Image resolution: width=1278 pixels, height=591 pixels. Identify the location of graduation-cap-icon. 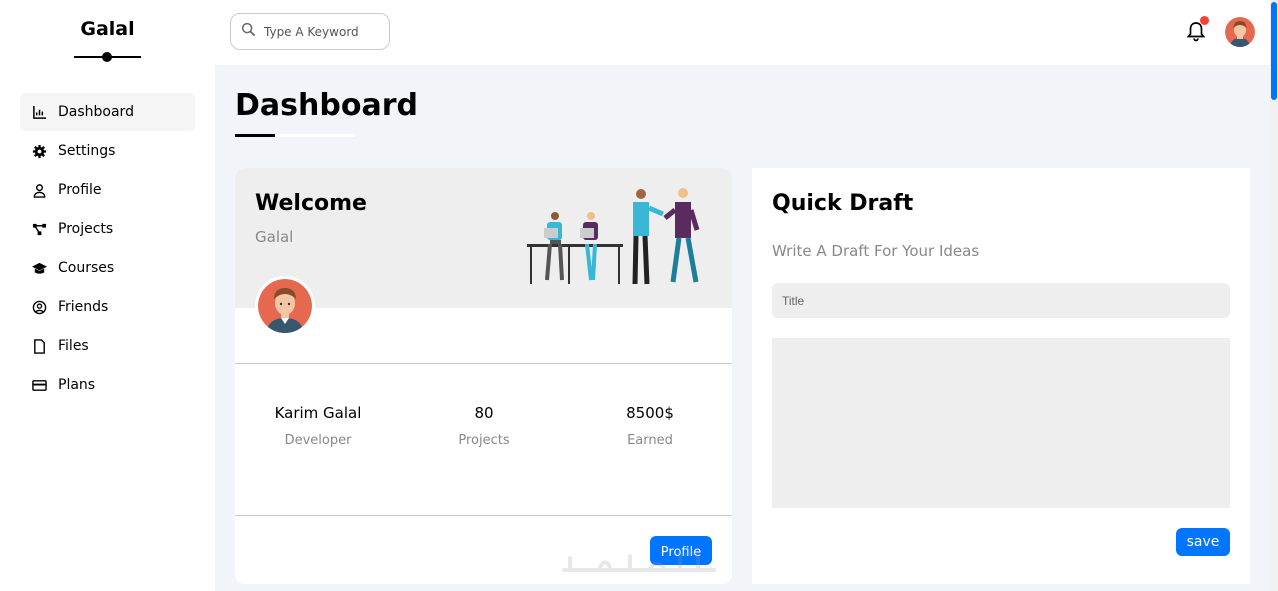
(39, 268).